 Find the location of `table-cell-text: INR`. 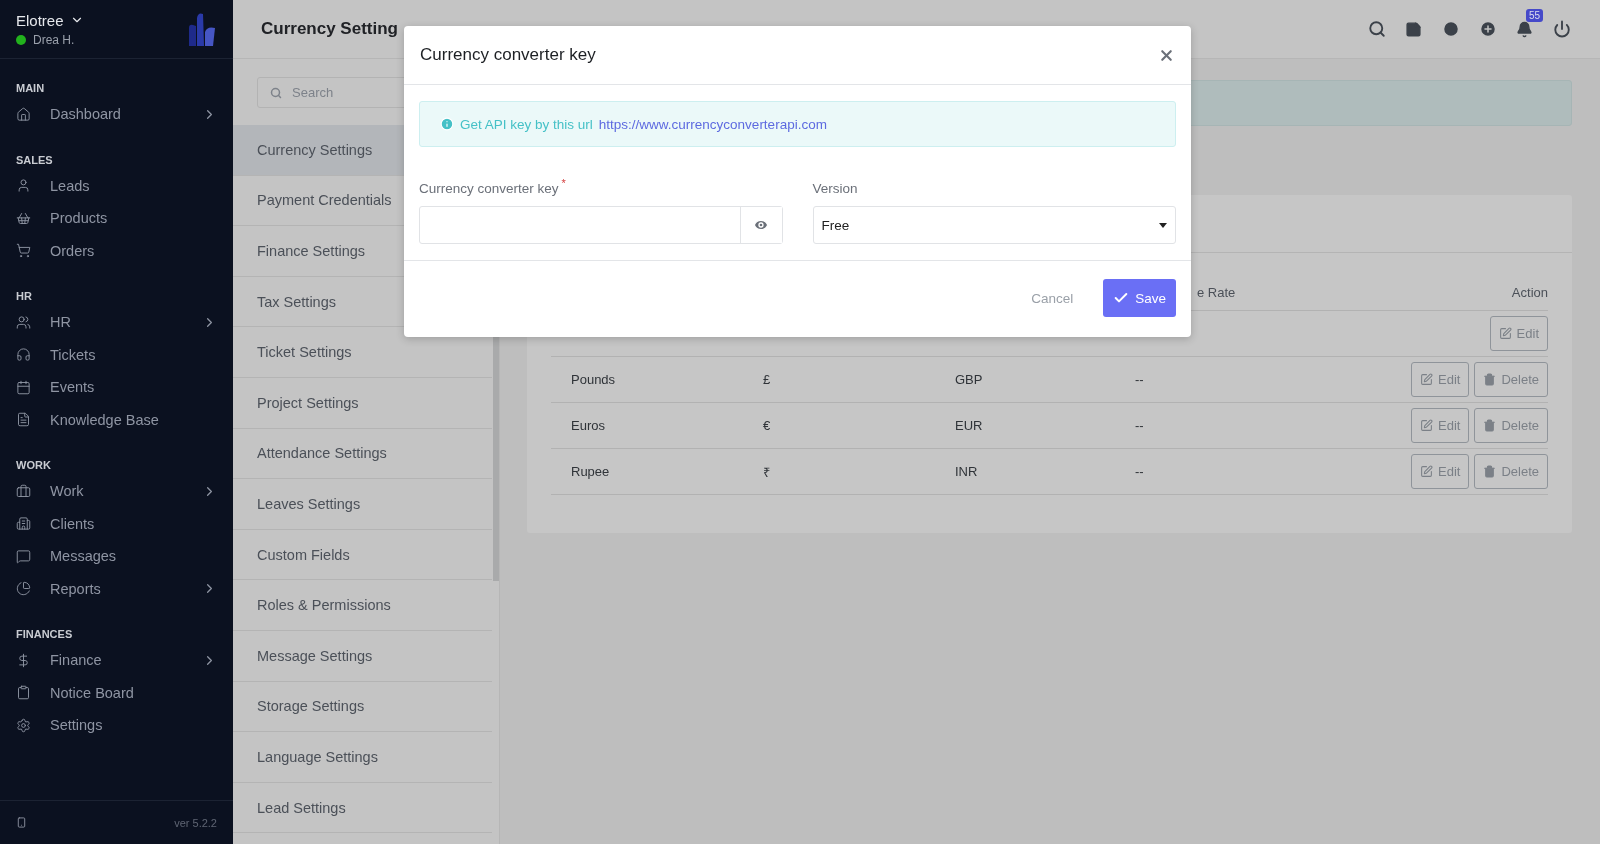

table-cell-text: INR is located at coordinates (966, 471).